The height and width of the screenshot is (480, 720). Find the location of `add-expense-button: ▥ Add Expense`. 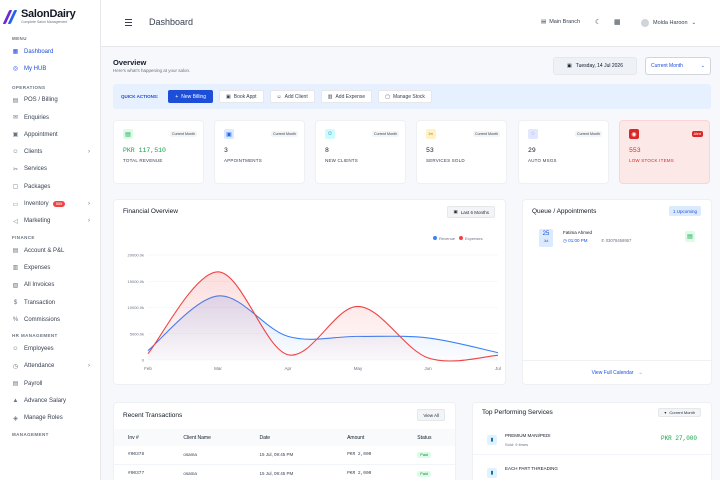

add-expense-button: ▥ Add Expense is located at coordinates (346, 96).